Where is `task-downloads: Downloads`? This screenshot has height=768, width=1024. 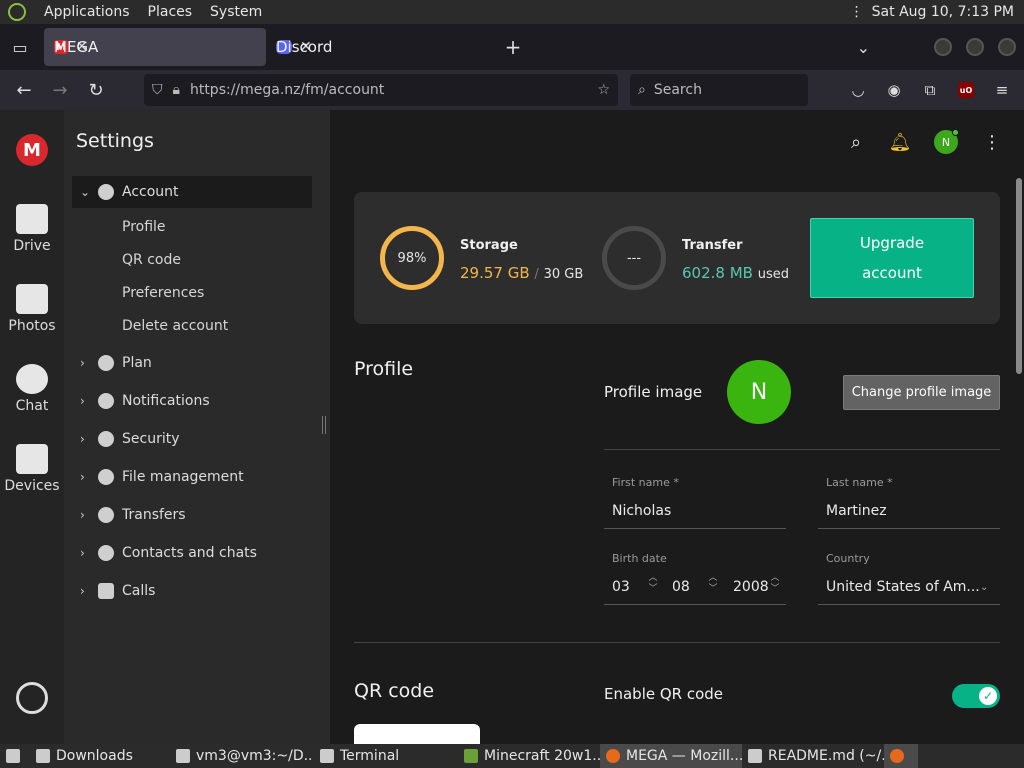
task-downloads: Downloads is located at coordinates (100, 756).